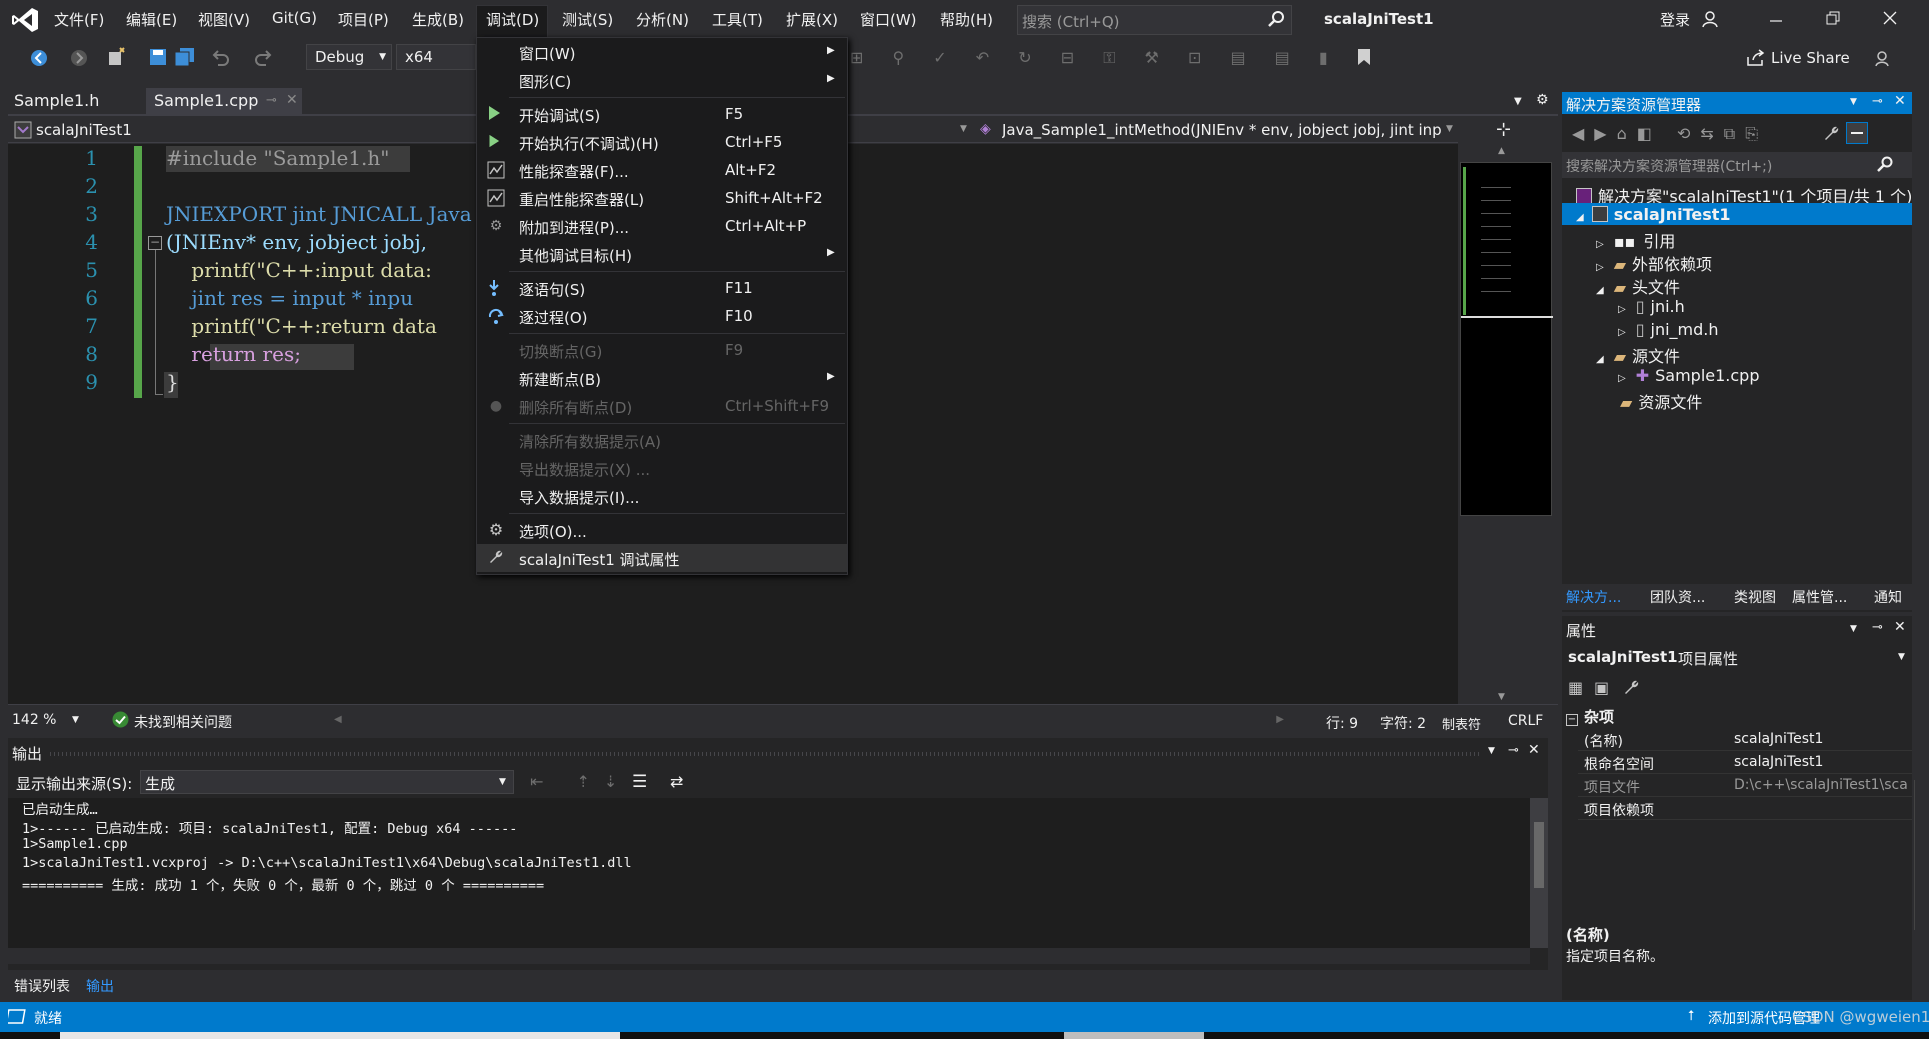 Image resolution: width=1929 pixels, height=1039 pixels. I want to click on tab-class-view: 类视图, so click(1755, 597).